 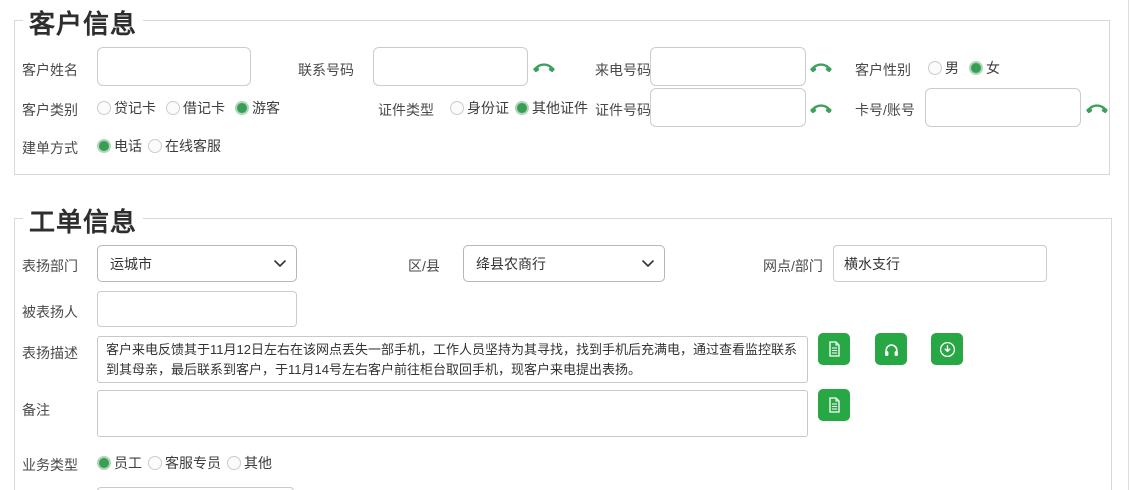 What do you see at coordinates (50, 353) in the screenshot?
I see `description-label: 表扬描述` at bounding box center [50, 353].